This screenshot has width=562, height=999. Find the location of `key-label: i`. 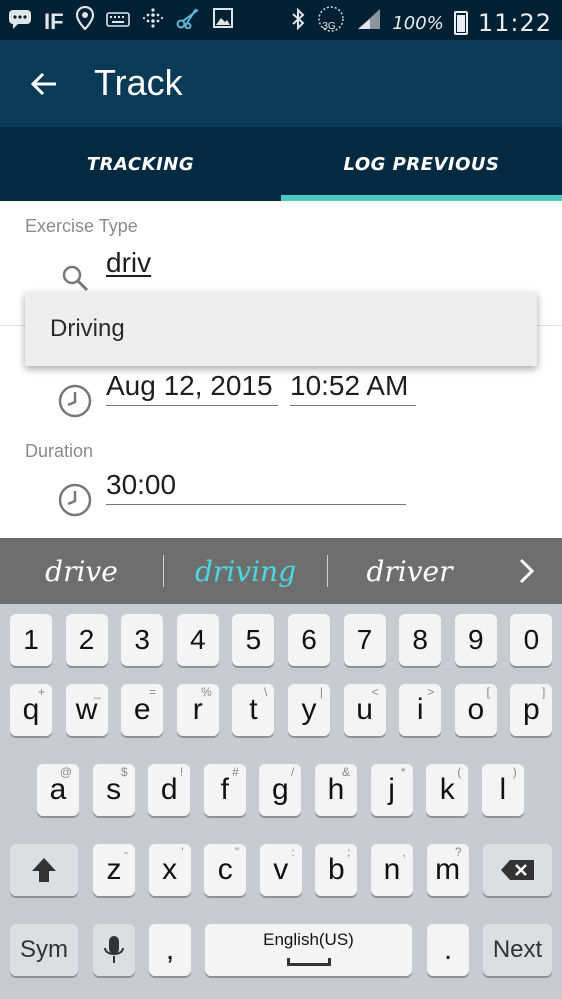

key-label: i is located at coordinates (420, 709).